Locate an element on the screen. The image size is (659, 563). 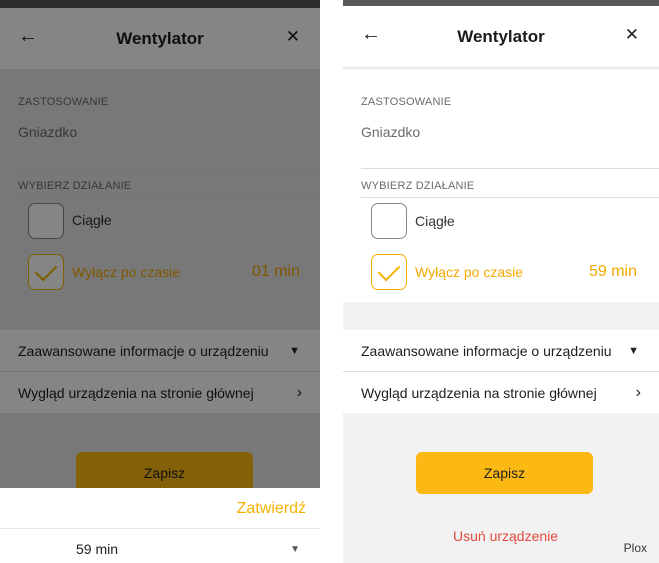
appearance-label: Wygląd urządzenia na stronie głównej is located at coordinates (479, 392).